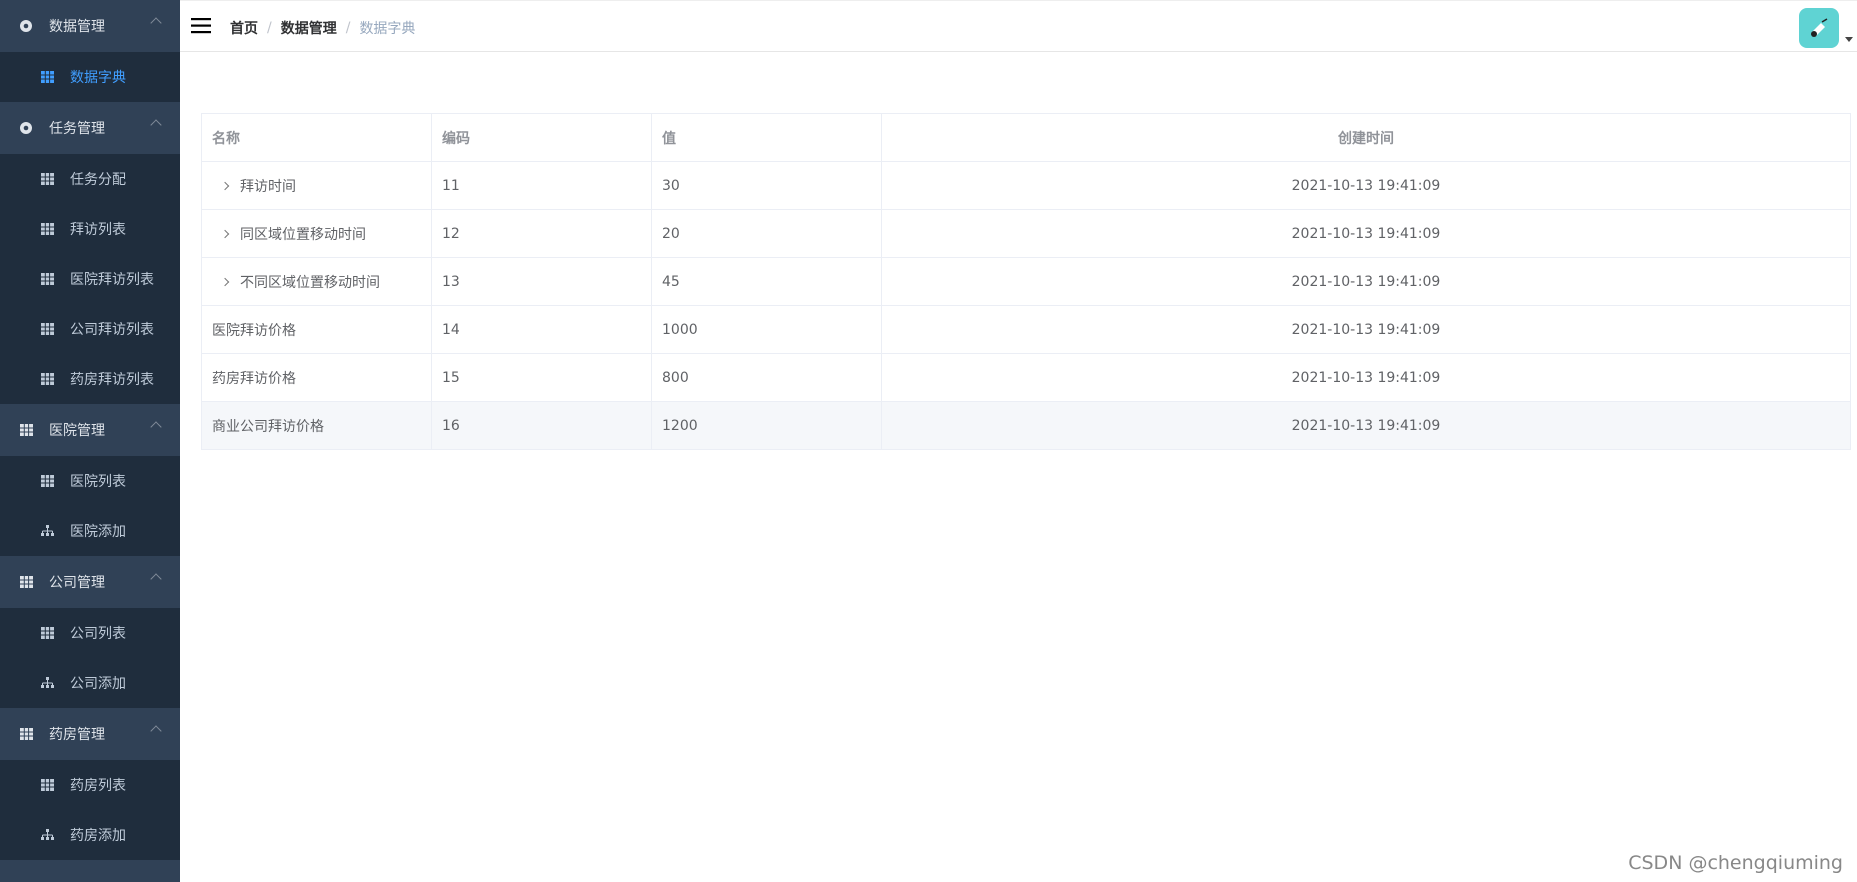 This screenshot has width=1857, height=882. I want to click on sidebar-item-visit-list: 拜访列表, so click(90, 229).